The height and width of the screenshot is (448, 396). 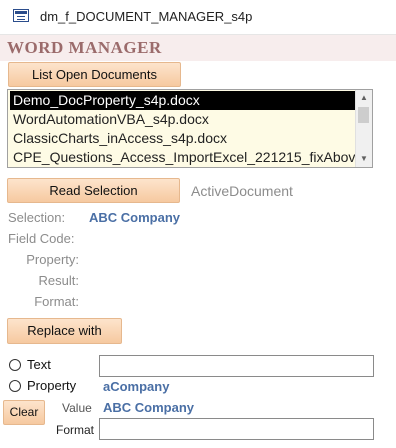 I want to click on value-field: ABC Company, so click(x=149, y=407).